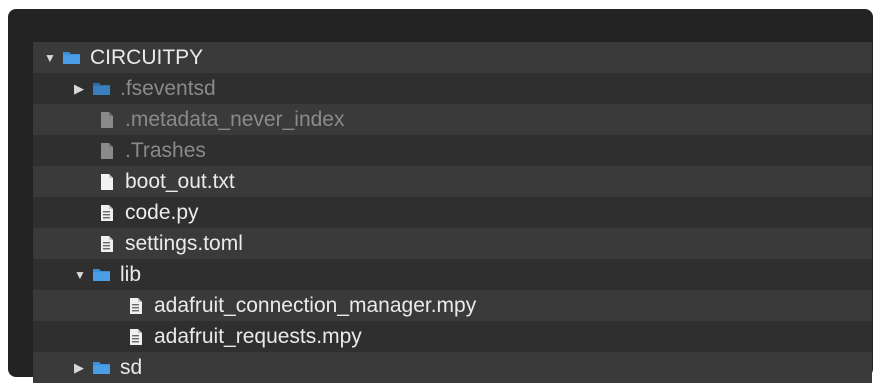 The height and width of the screenshot is (383, 873). Describe the element at coordinates (168, 88) in the screenshot. I see `tree-item-label: .fseventsd` at that location.